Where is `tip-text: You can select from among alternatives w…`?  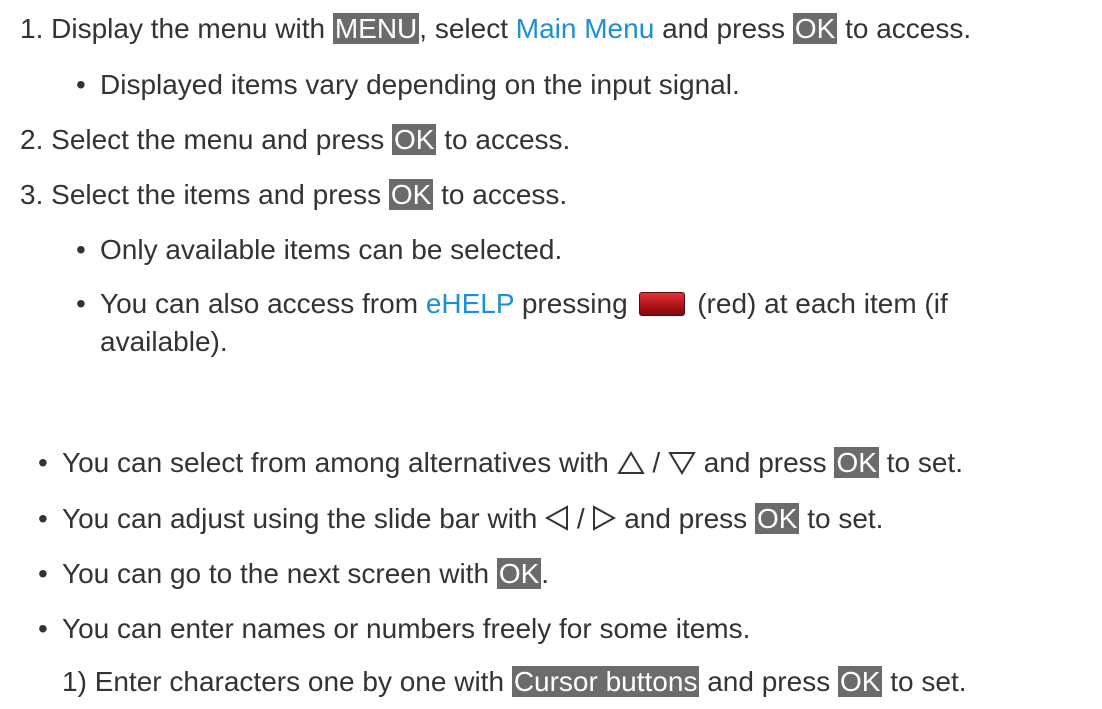 tip-text: You can select from among alternatives w… is located at coordinates (335, 462).